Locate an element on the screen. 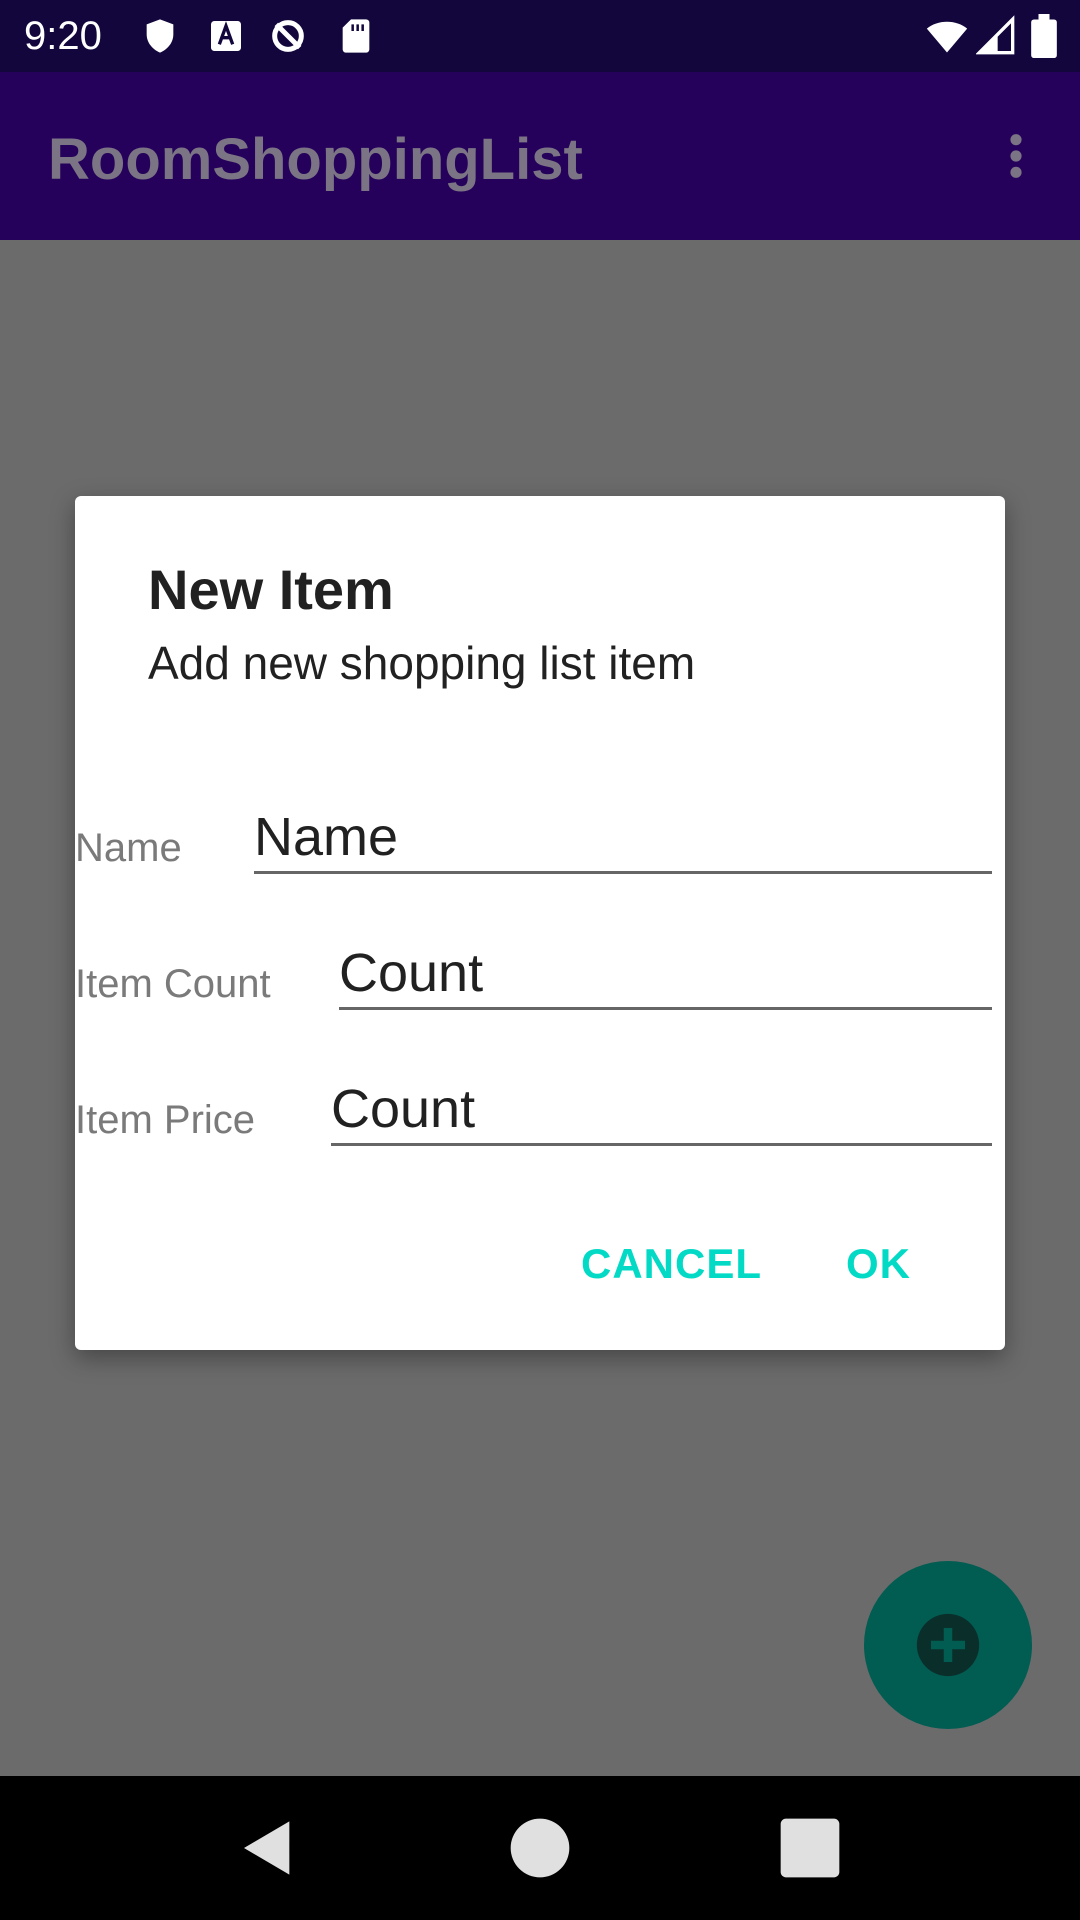 The image size is (1080, 1920). wifi-icon is located at coordinates (947, 36).